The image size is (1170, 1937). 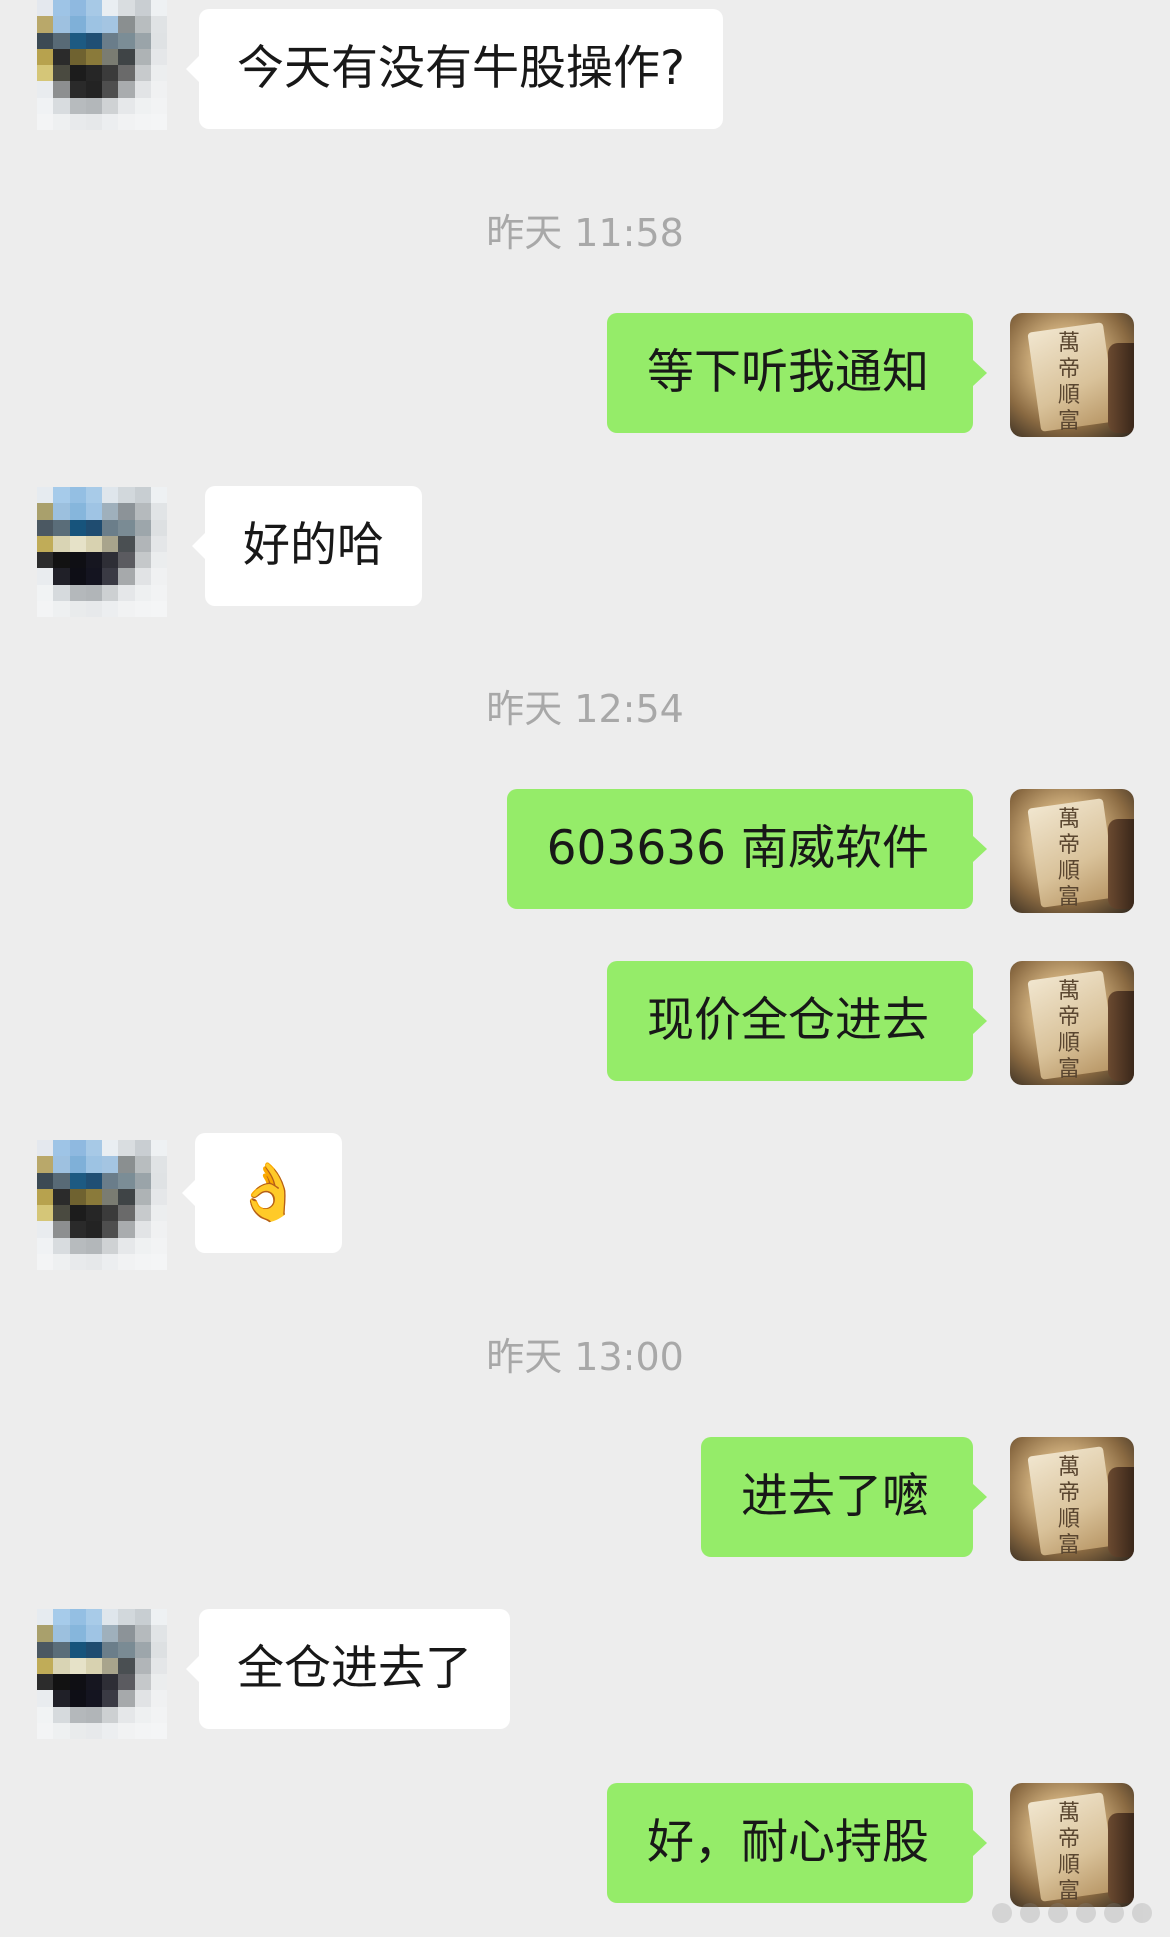 I want to click on incoming-message-bubble: 今天有没有牛股操作?, so click(x=454, y=69).